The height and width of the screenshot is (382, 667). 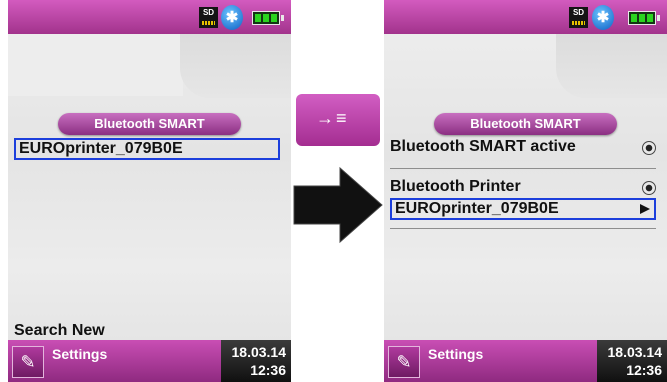 What do you see at coordinates (147, 331) in the screenshot?
I see `search-new-button: Search New` at bounding box center [147, 331].